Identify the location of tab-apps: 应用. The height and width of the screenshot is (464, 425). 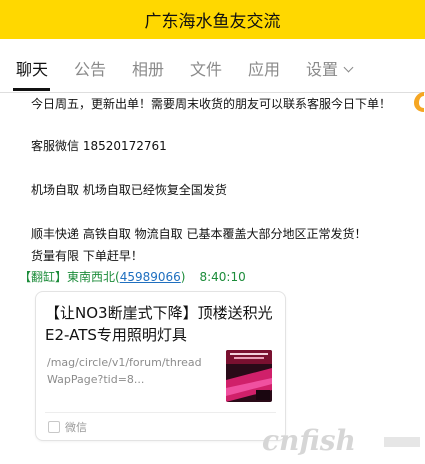
(264, 68).